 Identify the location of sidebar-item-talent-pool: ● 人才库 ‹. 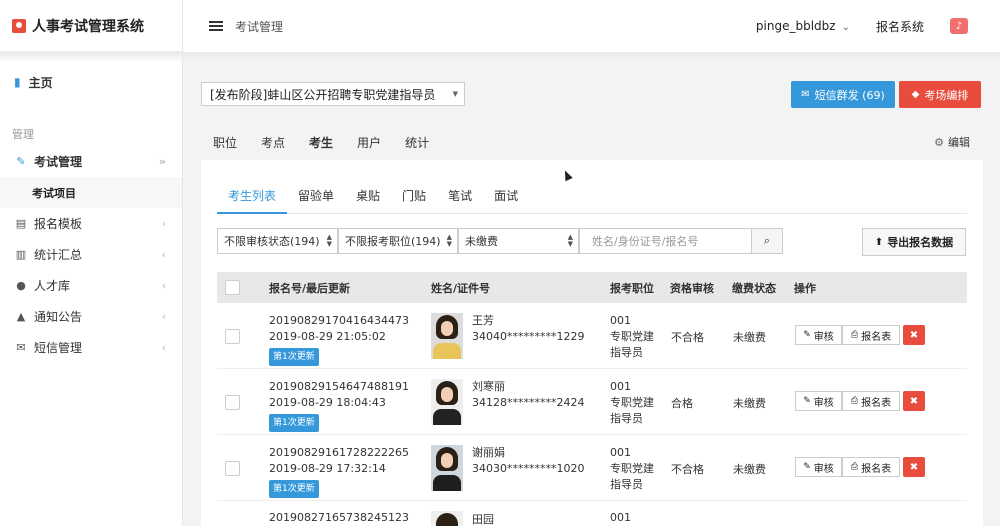
(91, 285).